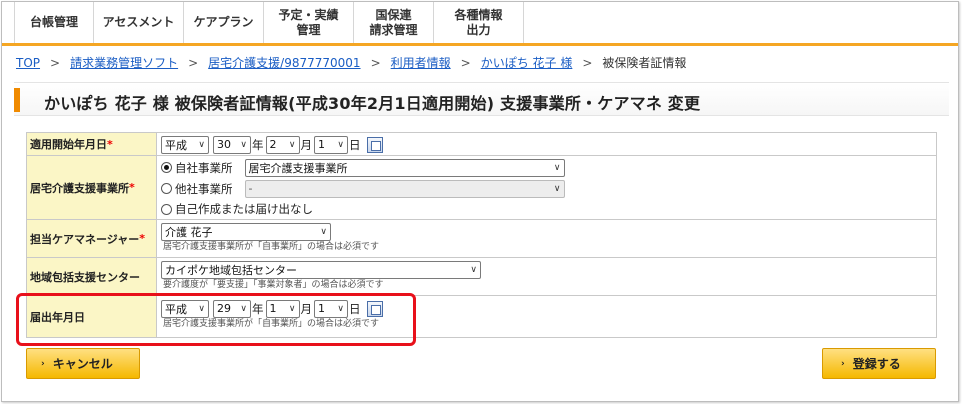 This screenshot has height=404, width=962. What do you see at coordinates (284, 63) in the screenshot?
I see `breadcrumb-office: 居宅介護支援/9877770001` at bounding box center [284, 63].